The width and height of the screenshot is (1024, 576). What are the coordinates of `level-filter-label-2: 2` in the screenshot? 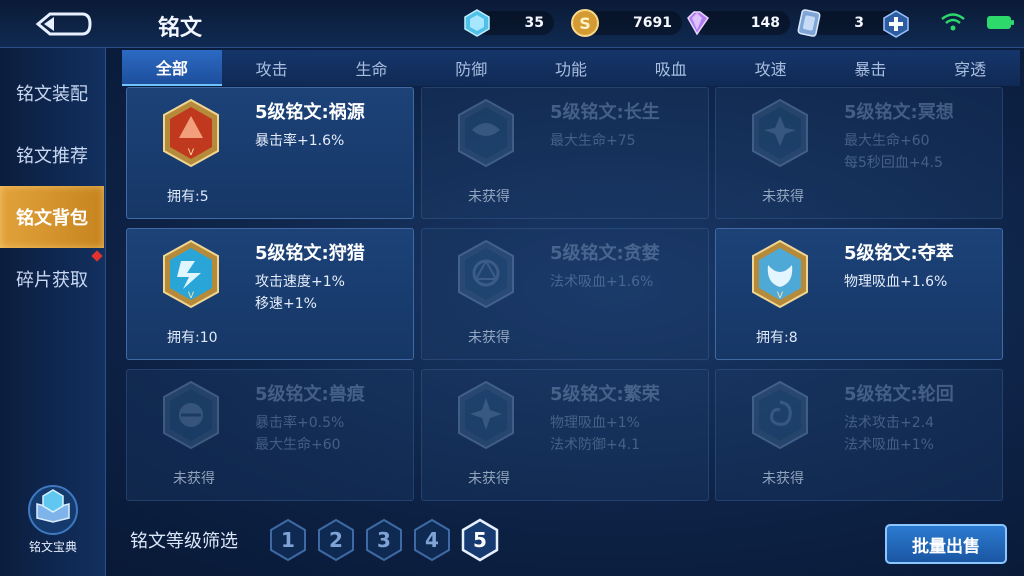 It's located at (336, 540).